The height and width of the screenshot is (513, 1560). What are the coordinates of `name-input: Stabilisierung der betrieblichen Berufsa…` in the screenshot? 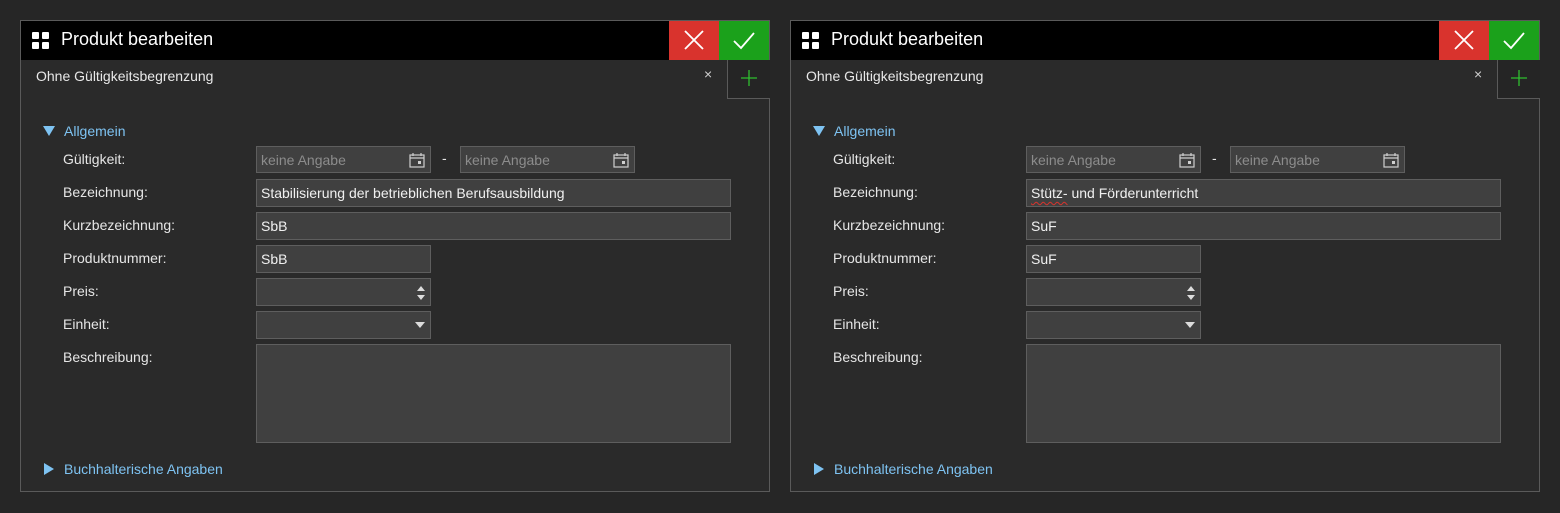 It's located at (493, 193).